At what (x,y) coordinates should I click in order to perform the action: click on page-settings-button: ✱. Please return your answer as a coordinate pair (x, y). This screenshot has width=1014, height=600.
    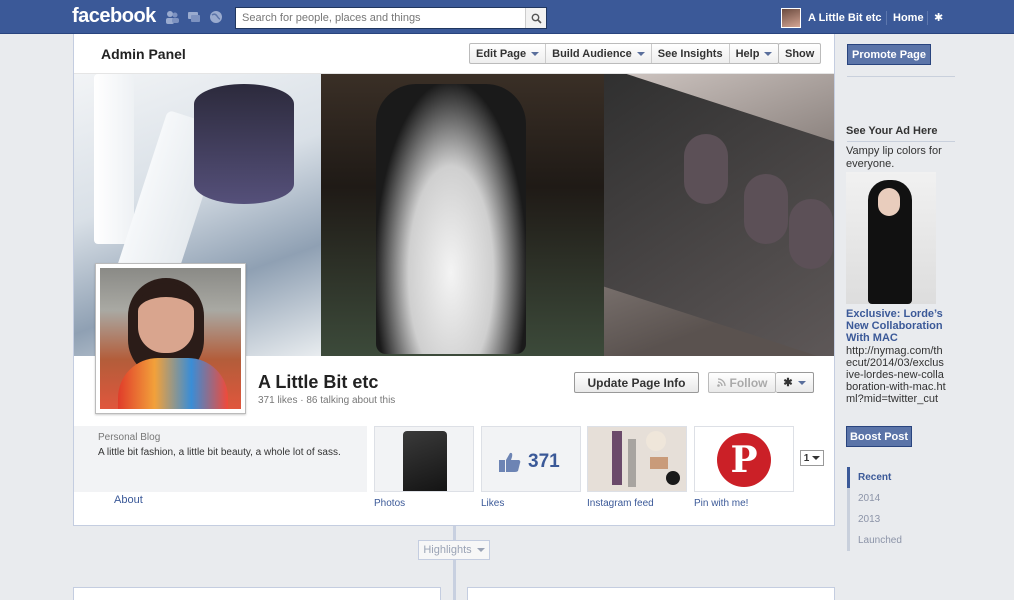
    Looking at the image, I should click on (795, 382).